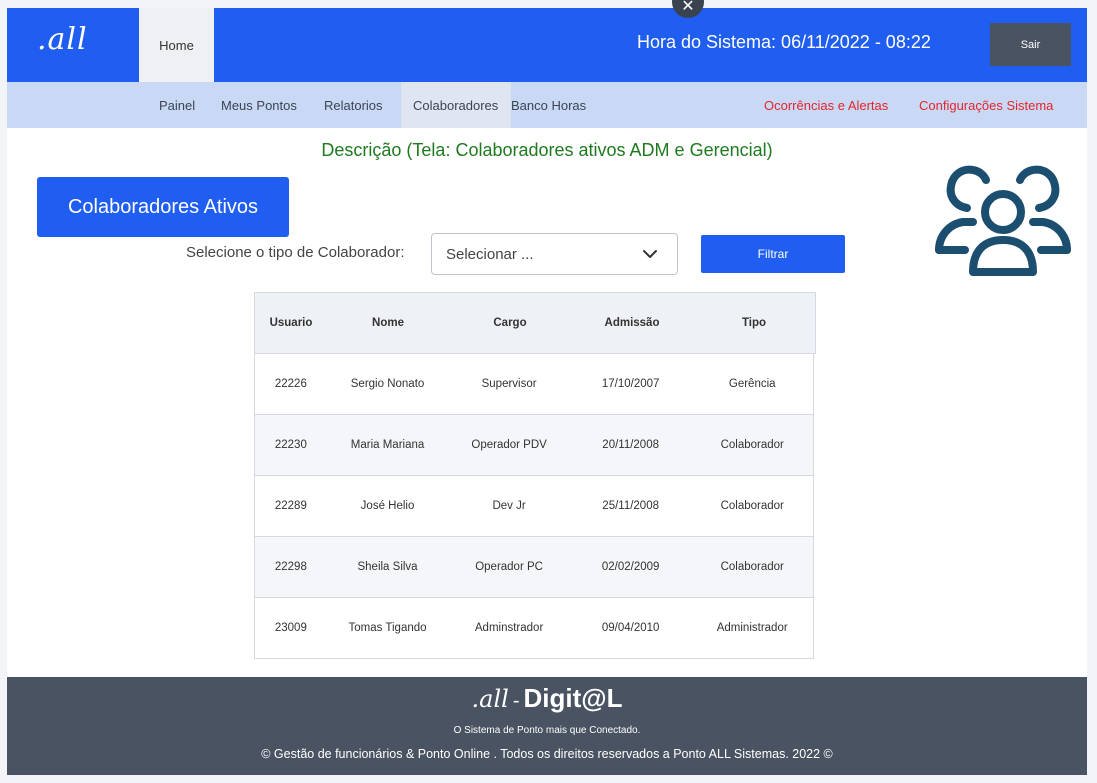 The image size is (1097, 783). Describe the element at coordinates (630, 506) in the screenshot. I see `cell-admissao: 25/11/2008` at that location.